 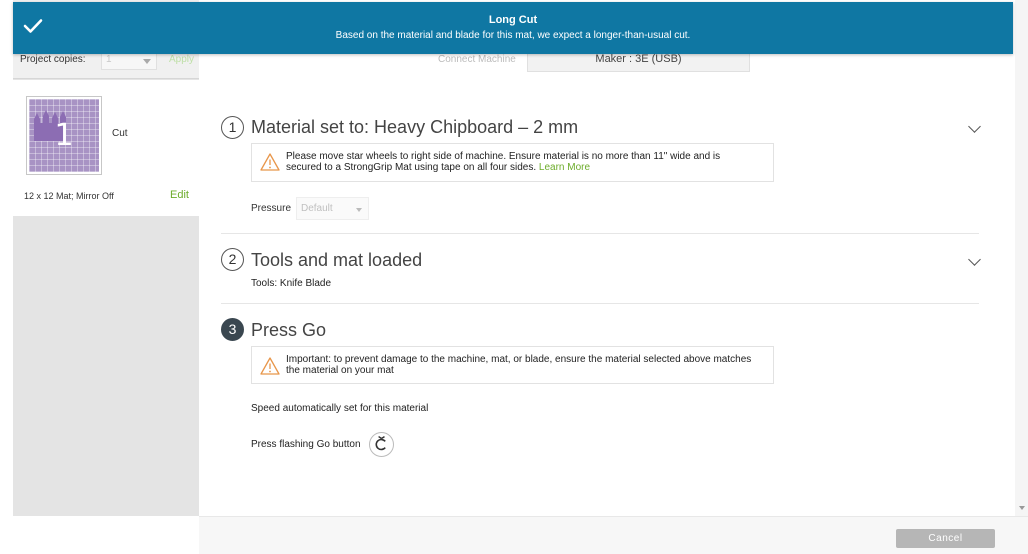 What do you see at coordinates (564, 167) in the screenshot?
I see `learn-more-link: Learn More` at bounding box center [564, 167].